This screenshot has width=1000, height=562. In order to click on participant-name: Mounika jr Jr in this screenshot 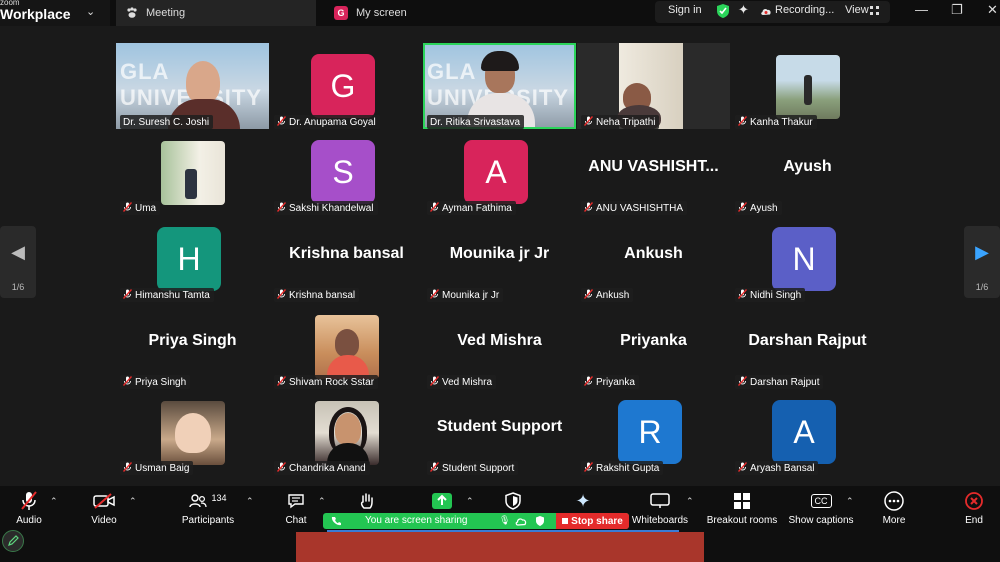, I will do `click(471, 295)`.